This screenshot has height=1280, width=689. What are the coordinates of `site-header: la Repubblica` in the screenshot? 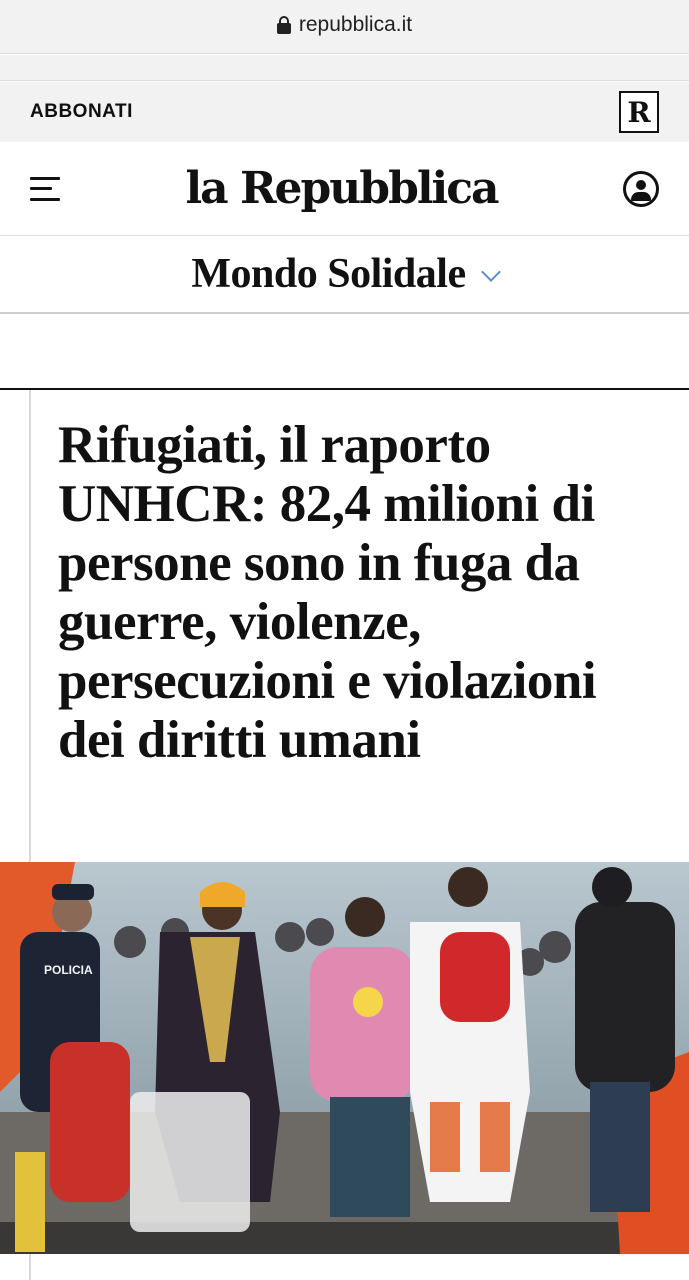 It's located at (344, 189).